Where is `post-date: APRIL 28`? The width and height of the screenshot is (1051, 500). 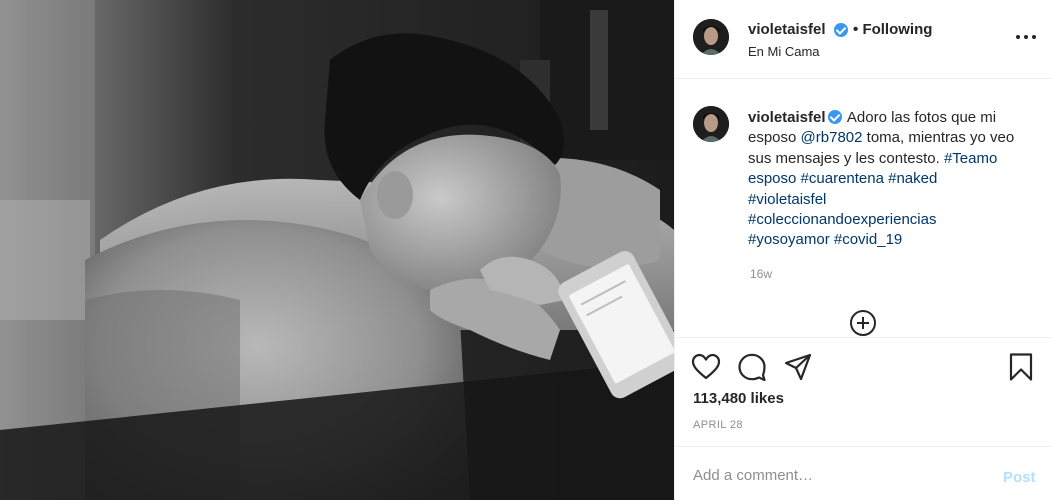
post-date: APRIL 28 is located at coordinates (718, 425).